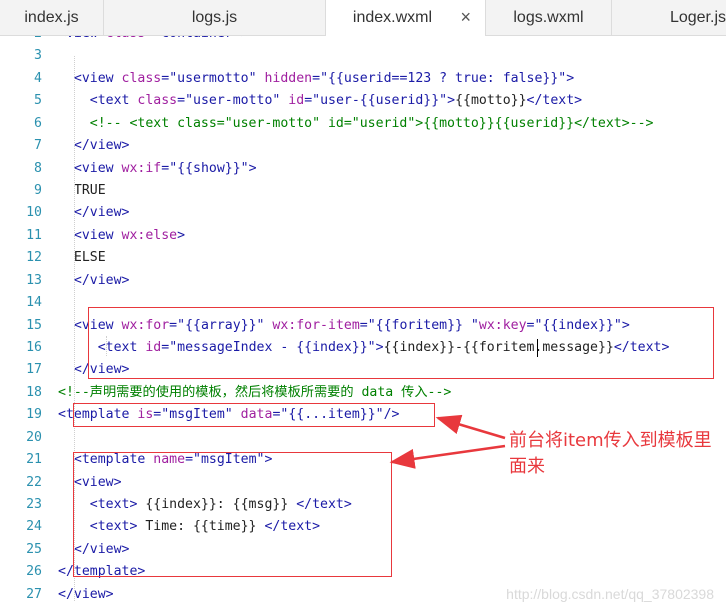 The image size is (726, 612). What do you see at coordinates (610, 453) in the screenshot?
I see `annotation-text: 前台将item传入到模板里面来` at bounding box center [610, 453].